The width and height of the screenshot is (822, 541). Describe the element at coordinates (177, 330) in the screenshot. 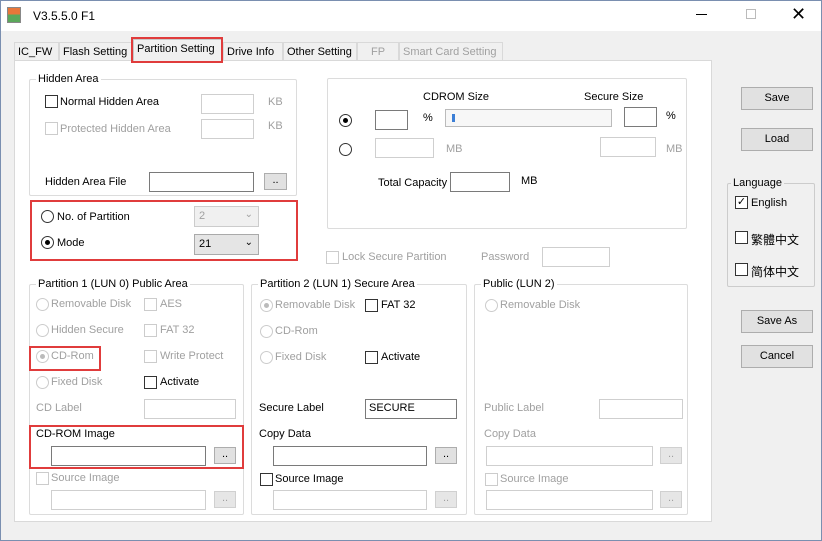

I see `p1-fat32-label: FAT 32` at that location.